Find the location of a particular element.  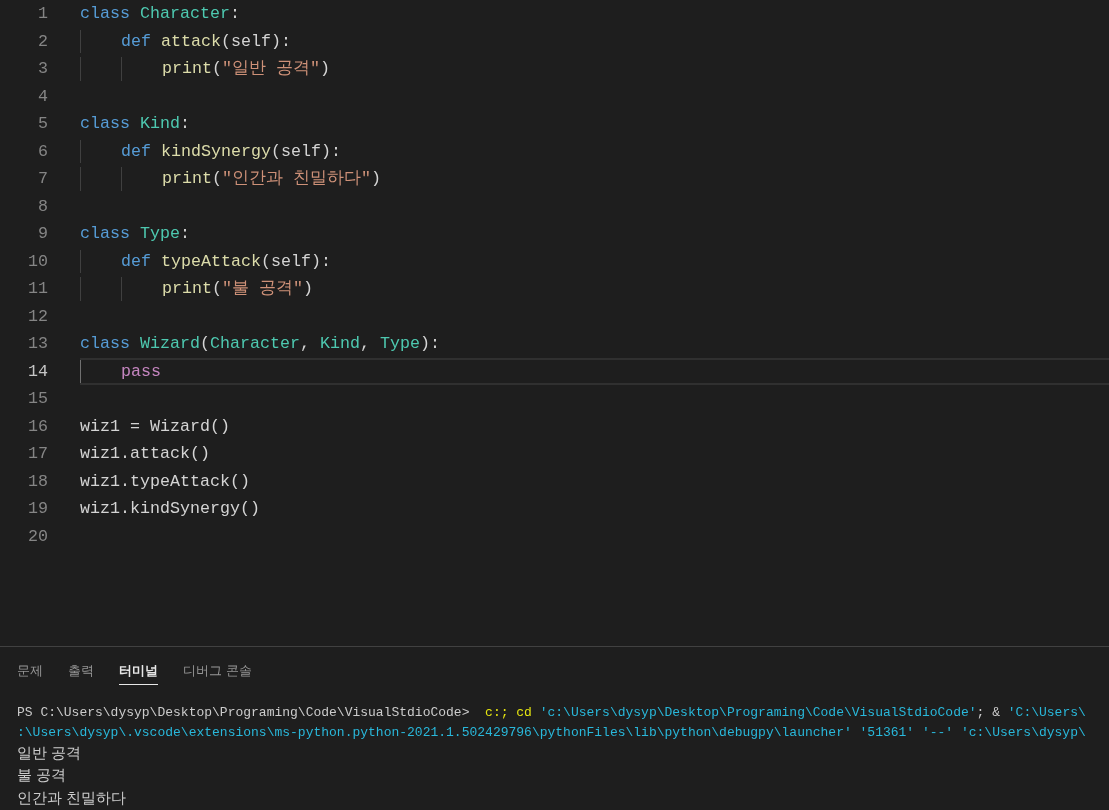

line-number: 10 is located at coordinates (37, 261).